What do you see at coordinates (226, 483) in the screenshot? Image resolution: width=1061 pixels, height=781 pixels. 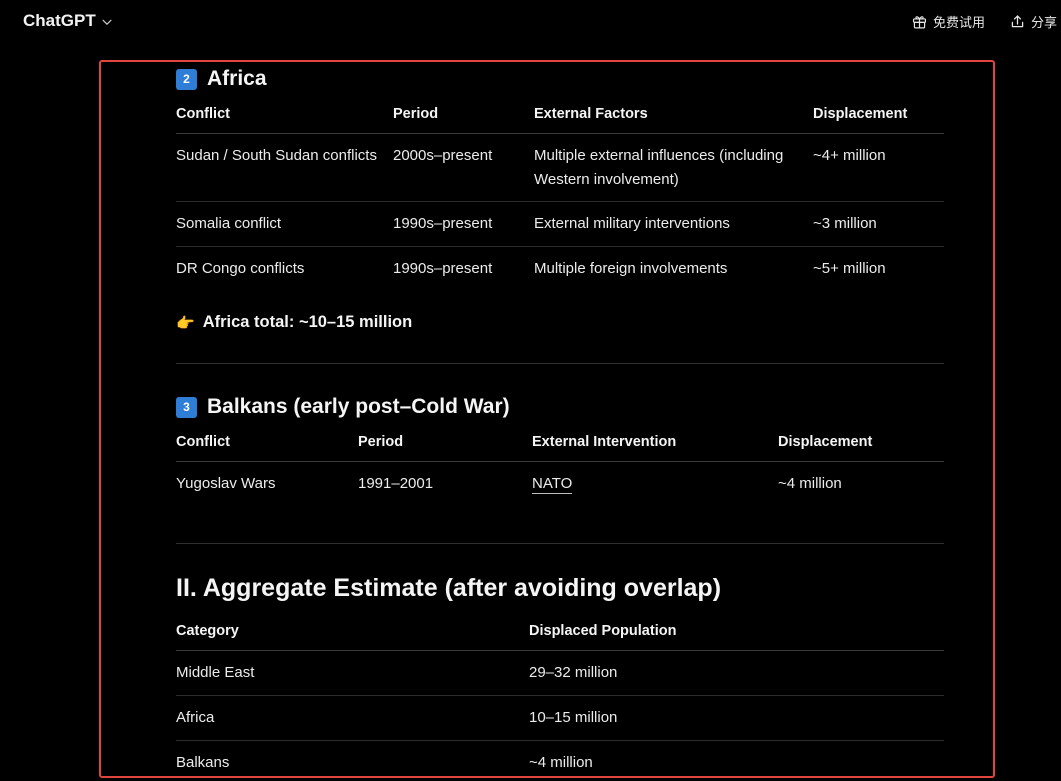 I see `table-cell: Yugoslav Wars` at bounding box center [226, 483].